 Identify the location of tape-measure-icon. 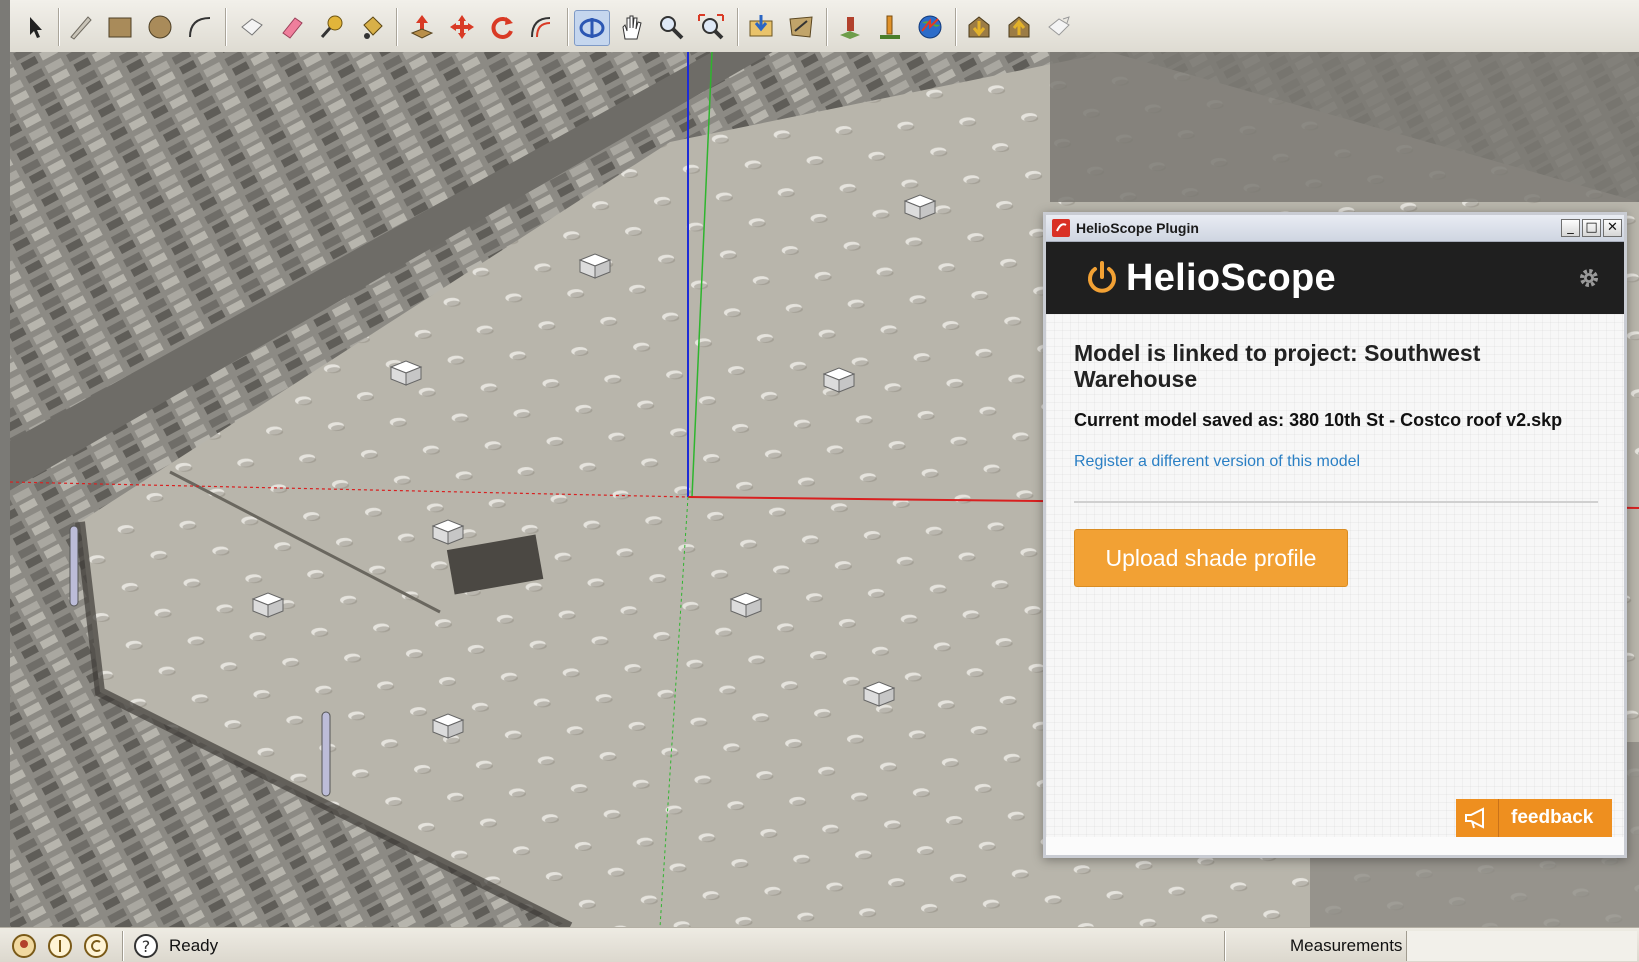
(331, 26).